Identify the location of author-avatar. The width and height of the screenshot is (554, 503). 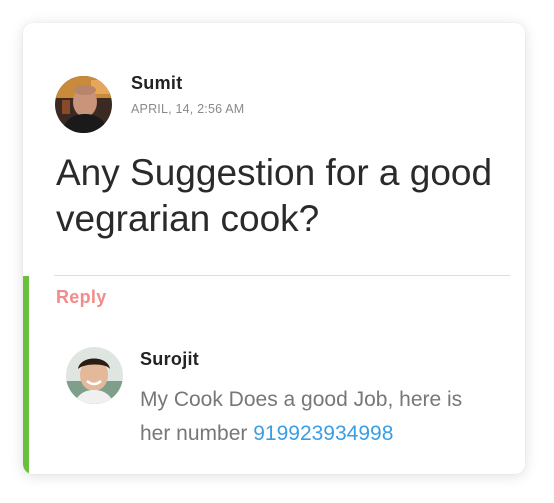
(83, 104).